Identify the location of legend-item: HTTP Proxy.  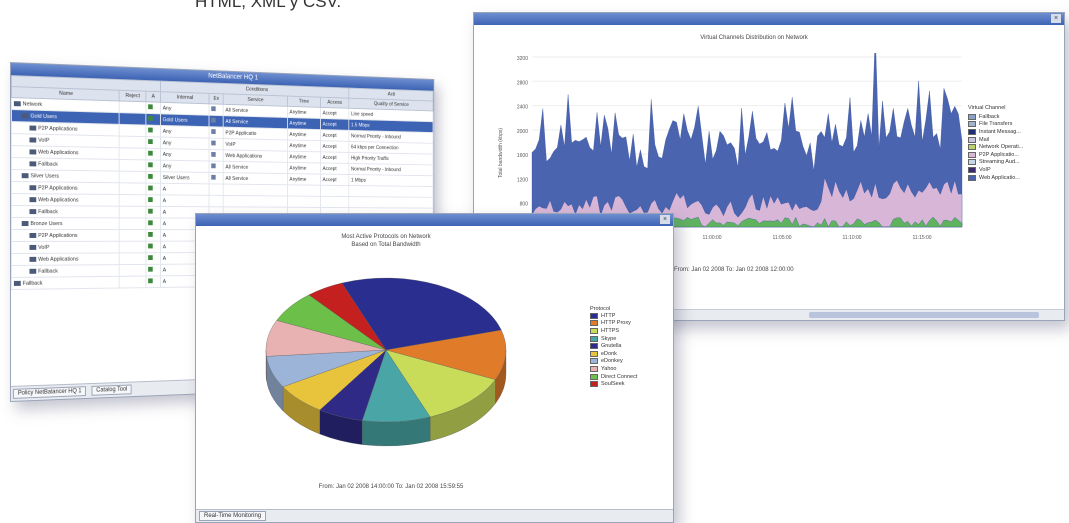
(613, 324).